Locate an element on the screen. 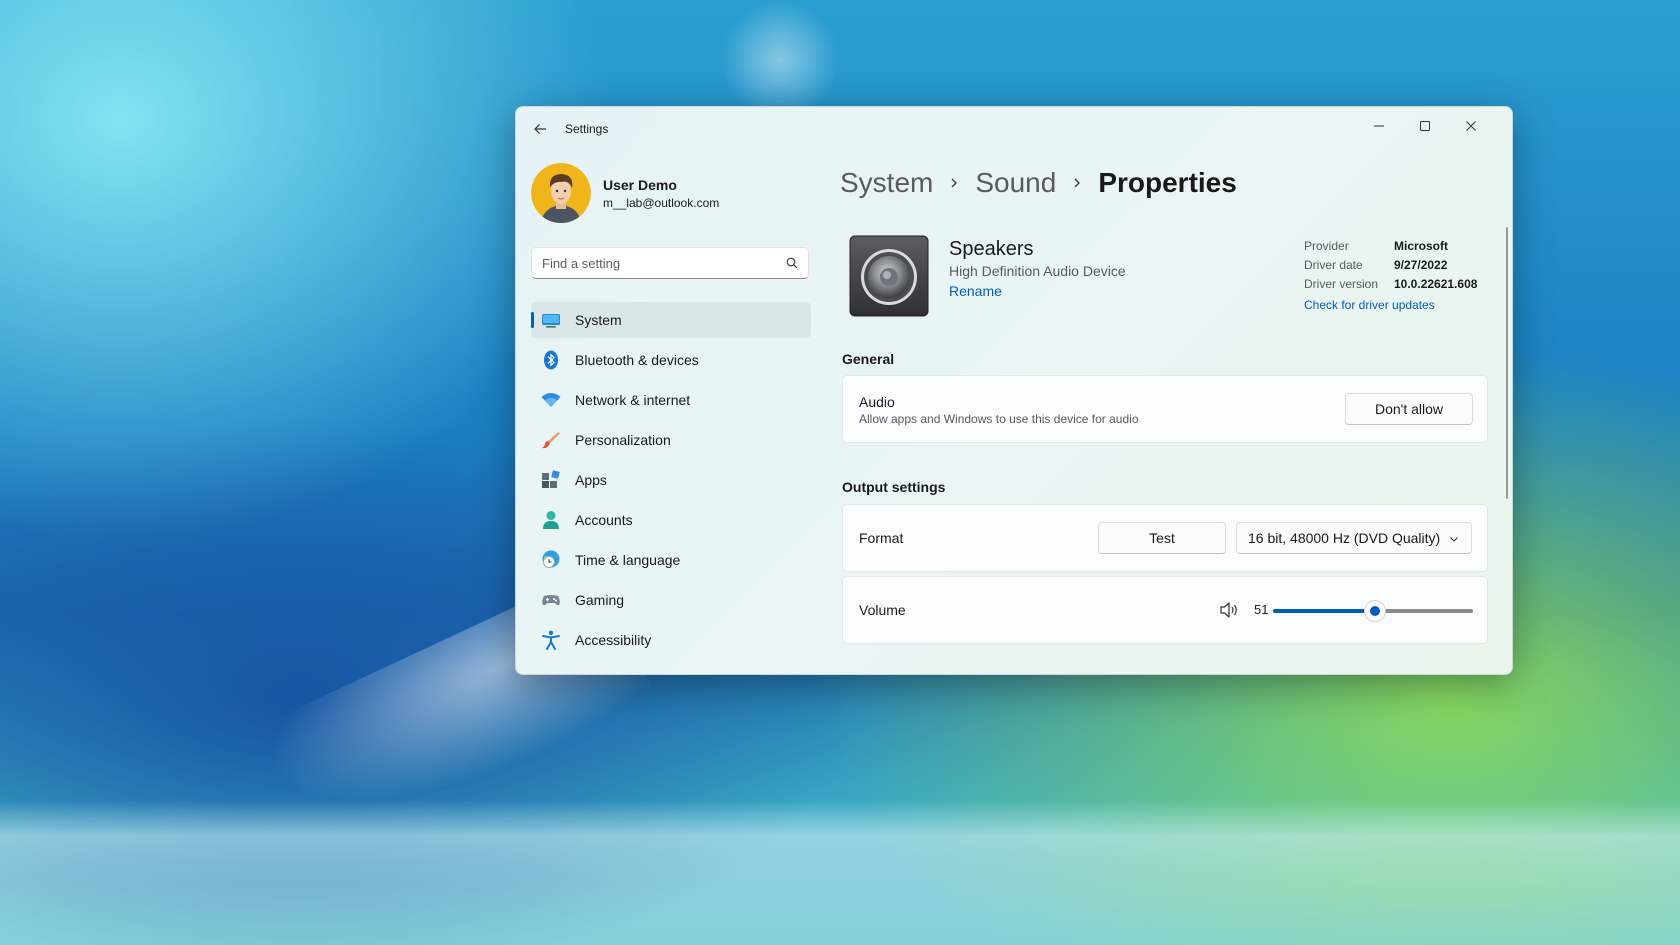 The image size is (1680, 945). driver-row: Provider Microsoft is located at coordinates (1404, 248).